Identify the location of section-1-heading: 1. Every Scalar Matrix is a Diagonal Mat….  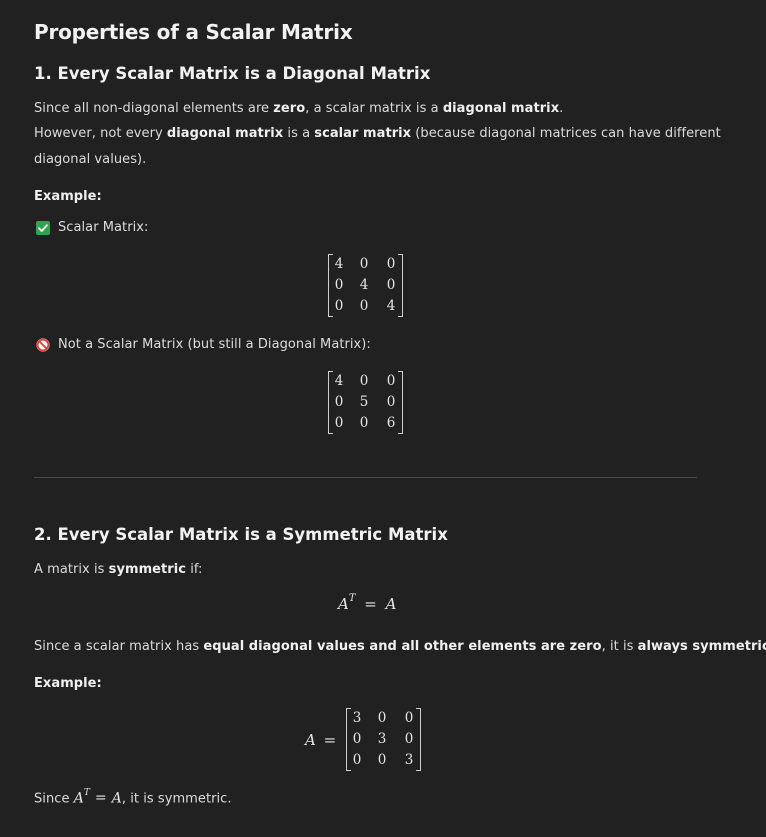
(232, 73).